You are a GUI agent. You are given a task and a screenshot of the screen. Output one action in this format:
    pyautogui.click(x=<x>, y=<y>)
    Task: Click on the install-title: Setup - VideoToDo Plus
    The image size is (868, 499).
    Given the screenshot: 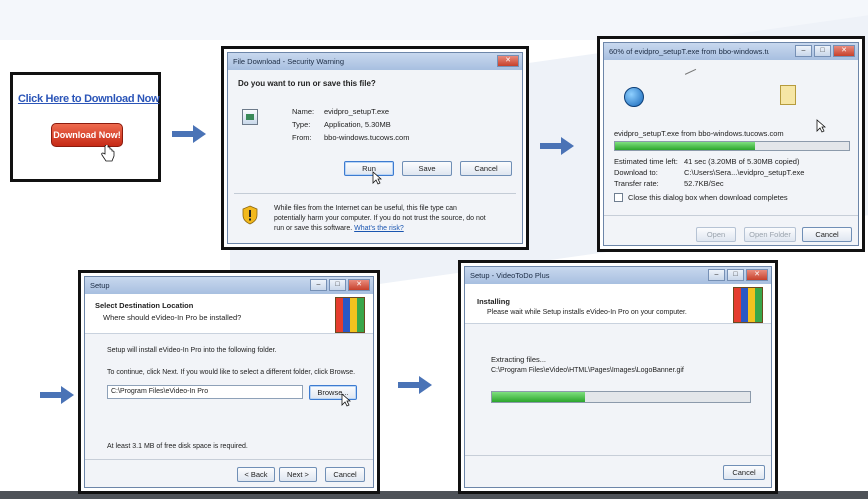 What is the action you would take?
    pyautogui.click(x=510, y=275)
    